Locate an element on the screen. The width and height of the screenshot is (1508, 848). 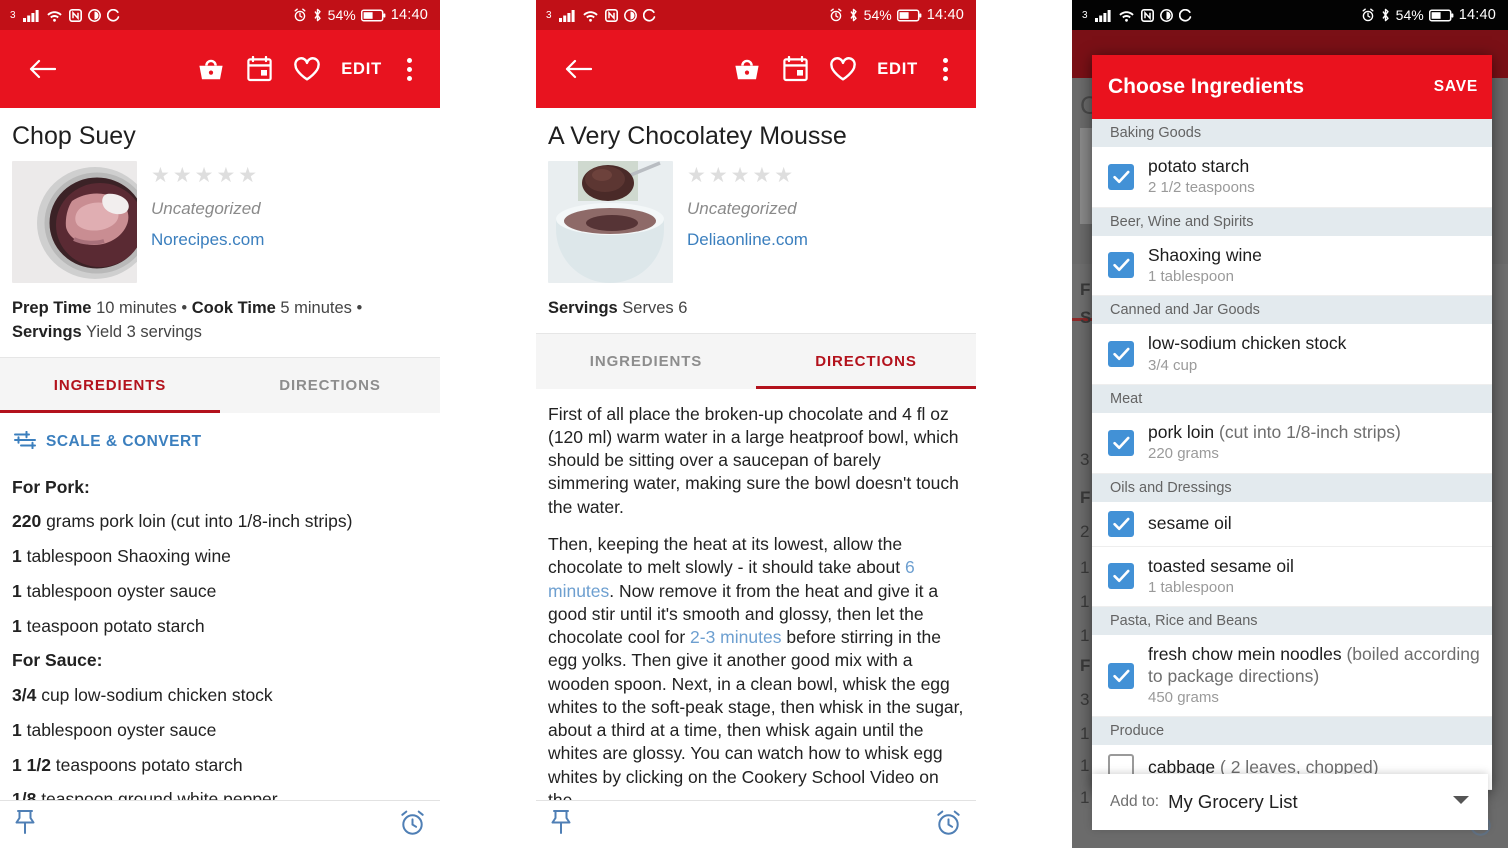
alarm-icon is located at coordinates (300, 15).